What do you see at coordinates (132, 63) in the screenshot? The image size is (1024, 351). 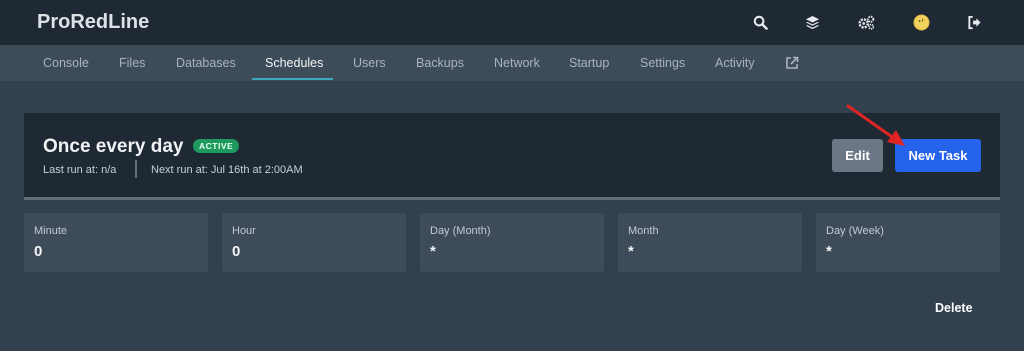 I see `tab-files: Files` at bounding box center [132, 63].